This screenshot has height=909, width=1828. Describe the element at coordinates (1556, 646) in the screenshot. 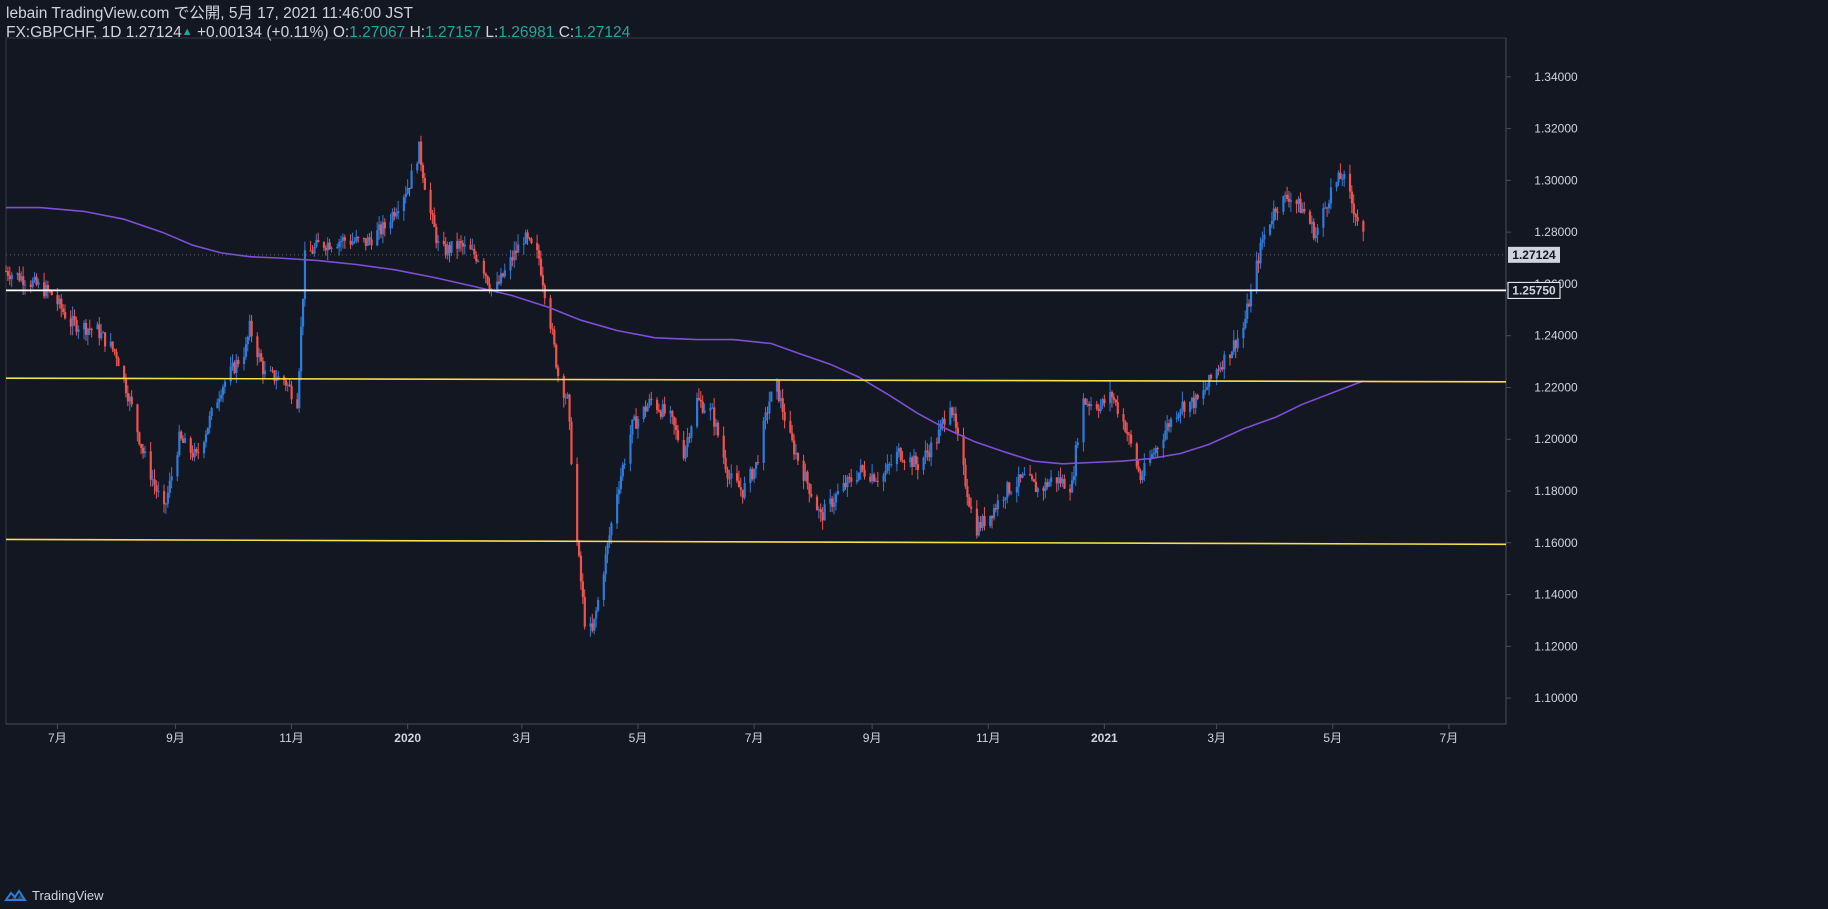

I see `y-tick-label: 1.12000` at that location.